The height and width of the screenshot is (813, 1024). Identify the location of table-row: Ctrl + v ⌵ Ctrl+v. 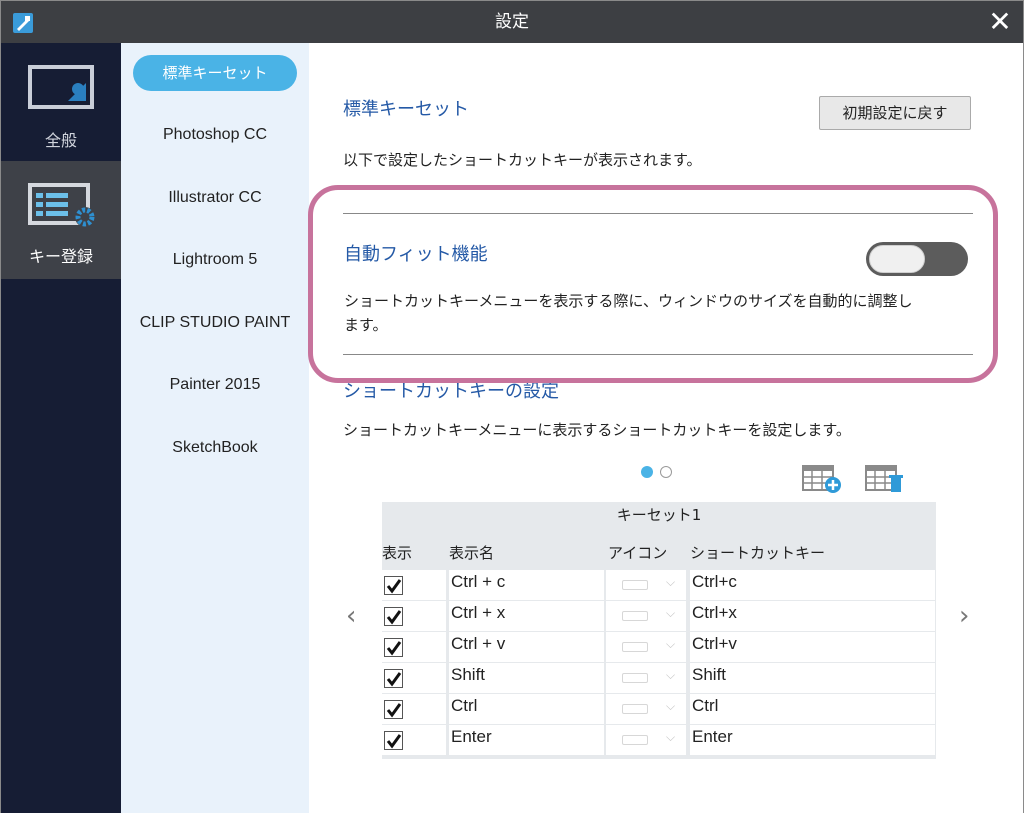
(659, 647).